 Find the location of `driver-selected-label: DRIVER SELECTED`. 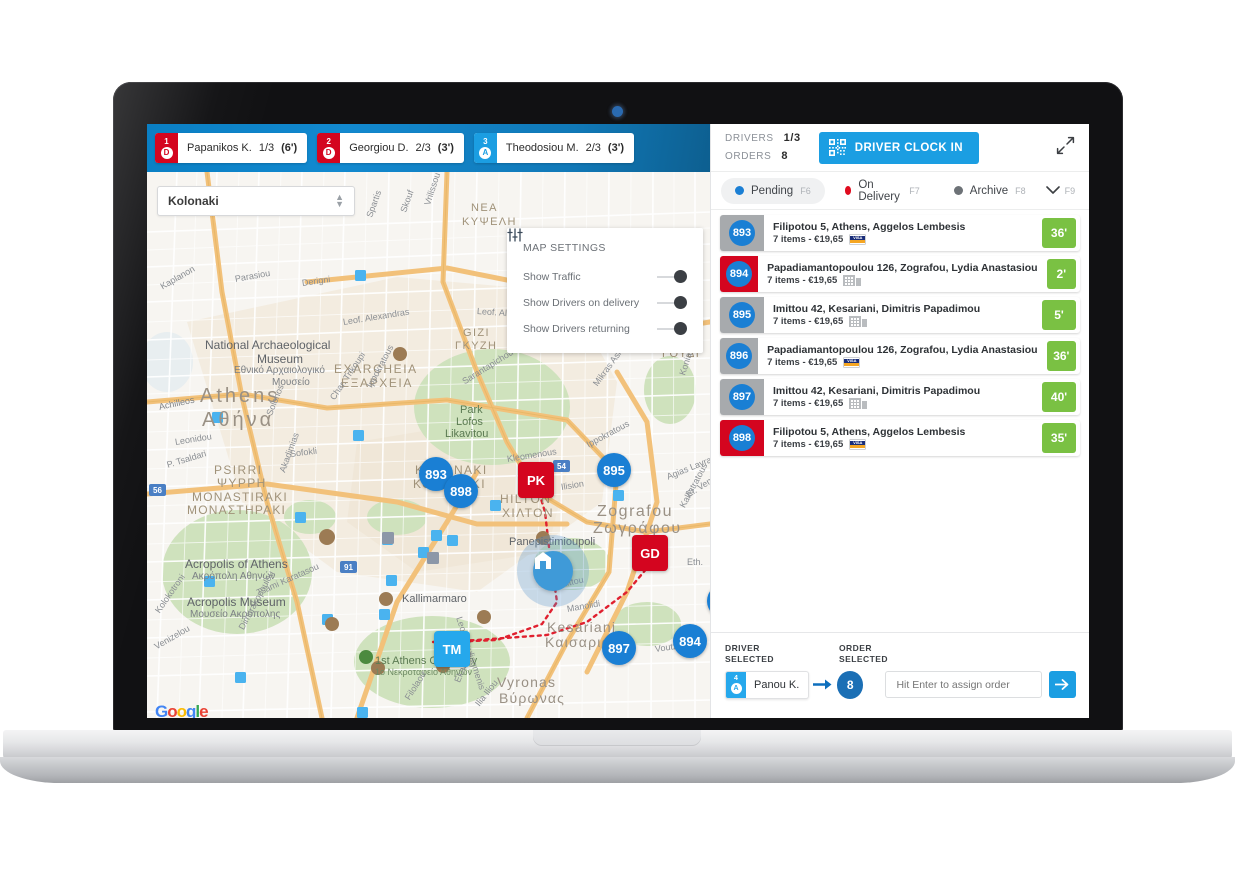

driver-selected-label: DRIVER SELECTED is located at coordinates (782, 654).